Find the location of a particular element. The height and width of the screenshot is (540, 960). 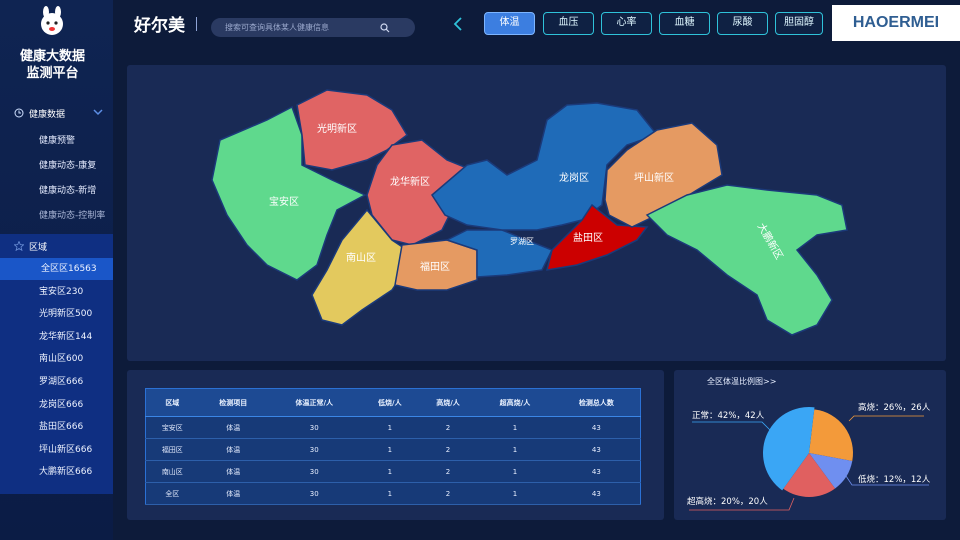

col-total: 检测总人数 is located at coordinates (596, 402).